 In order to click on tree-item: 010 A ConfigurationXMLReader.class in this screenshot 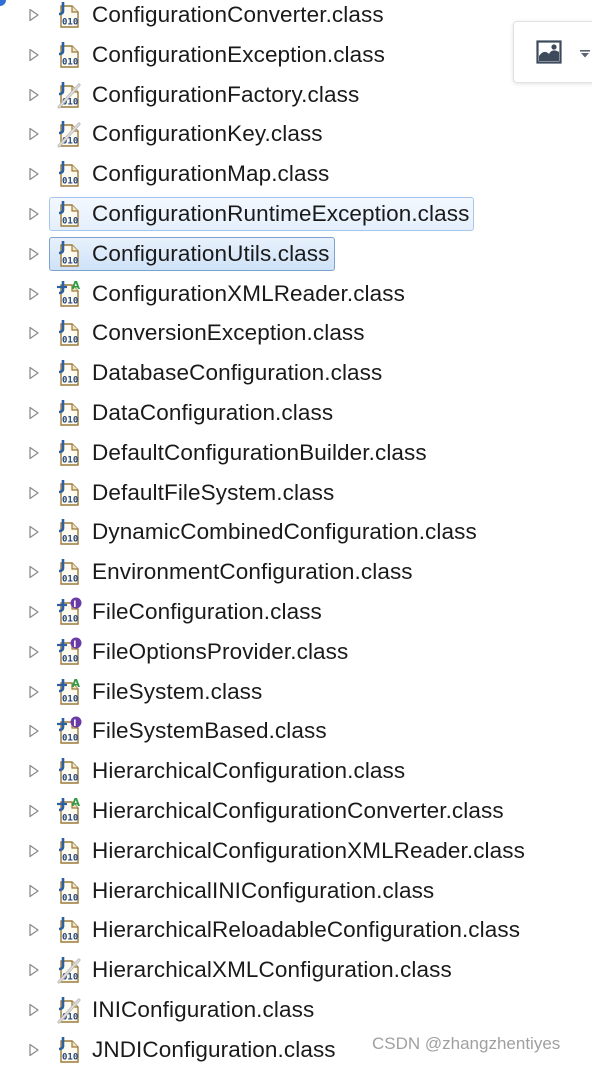, I will do `click(229, 294)`.